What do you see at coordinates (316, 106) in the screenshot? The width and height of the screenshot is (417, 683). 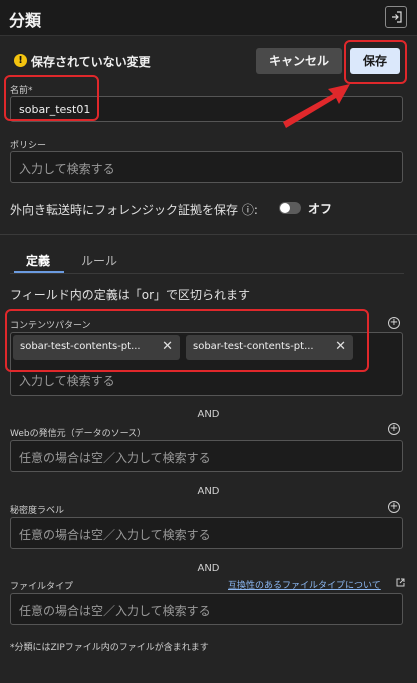 I see `annotation-arrow` at bounding box center [316, 106].